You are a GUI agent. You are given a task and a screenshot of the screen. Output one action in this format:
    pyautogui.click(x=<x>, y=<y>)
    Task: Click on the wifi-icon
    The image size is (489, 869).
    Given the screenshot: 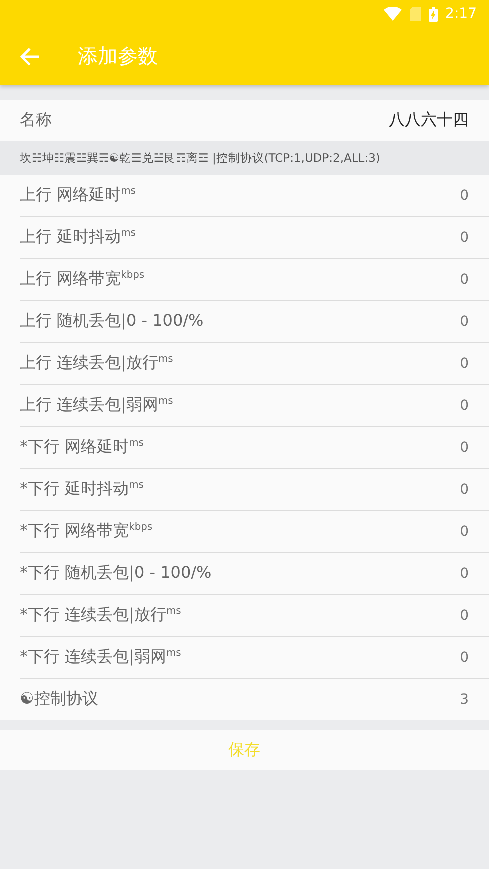 What is the action you would take?
    pyautogui.click(x=393, y=14)
    